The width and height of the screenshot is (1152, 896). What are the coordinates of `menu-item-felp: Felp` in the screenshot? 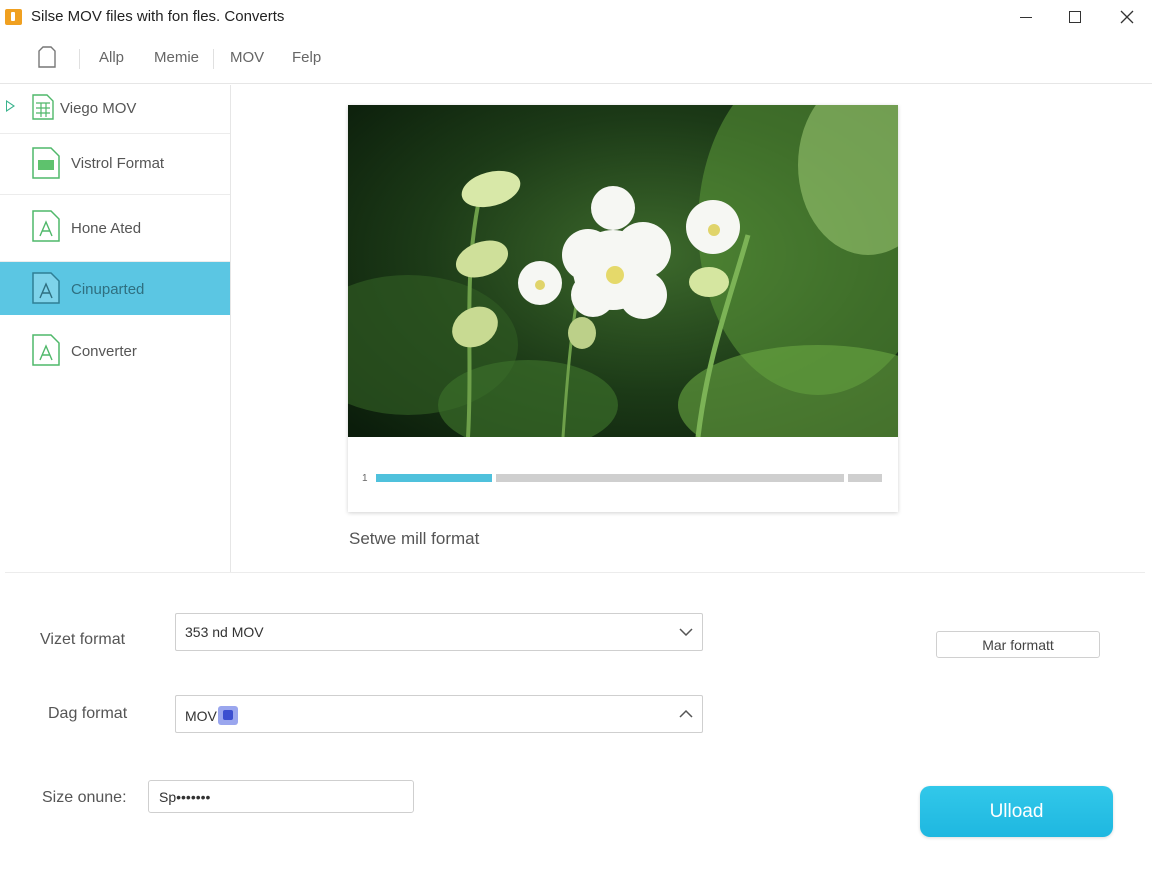 It's located at (306, 57).